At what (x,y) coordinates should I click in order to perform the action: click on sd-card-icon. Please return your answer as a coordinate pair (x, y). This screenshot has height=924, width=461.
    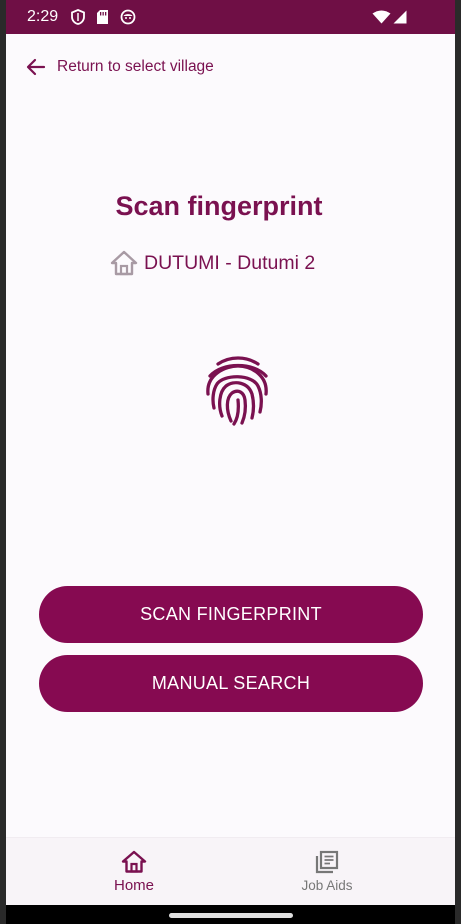
    Looking at the image, I should click on (102, 17).